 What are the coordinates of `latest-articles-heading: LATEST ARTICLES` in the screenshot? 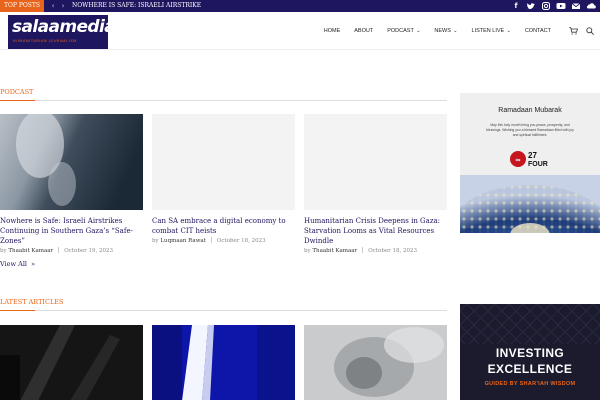 It's located at (31, 302).